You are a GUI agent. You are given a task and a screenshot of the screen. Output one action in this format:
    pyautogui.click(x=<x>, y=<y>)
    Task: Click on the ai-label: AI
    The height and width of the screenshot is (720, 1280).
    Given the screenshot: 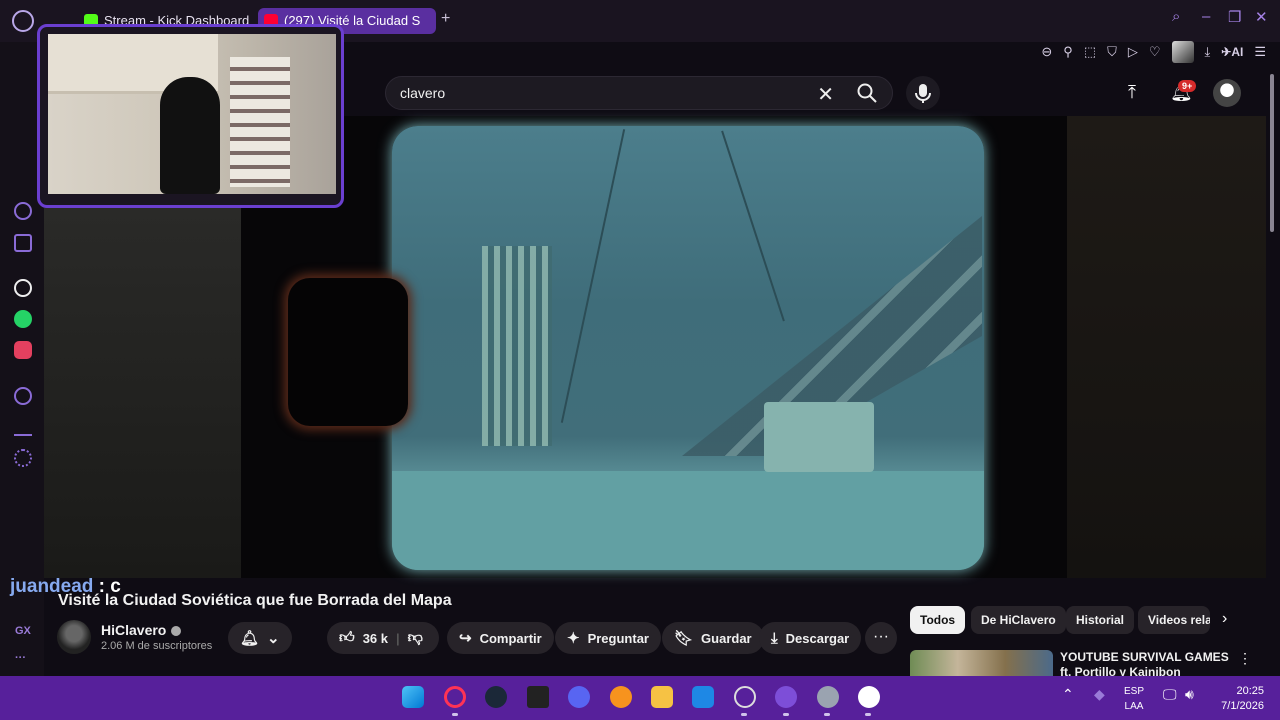 What is the action you would take?
    pyautogui.click(x=1237, y=52)
    